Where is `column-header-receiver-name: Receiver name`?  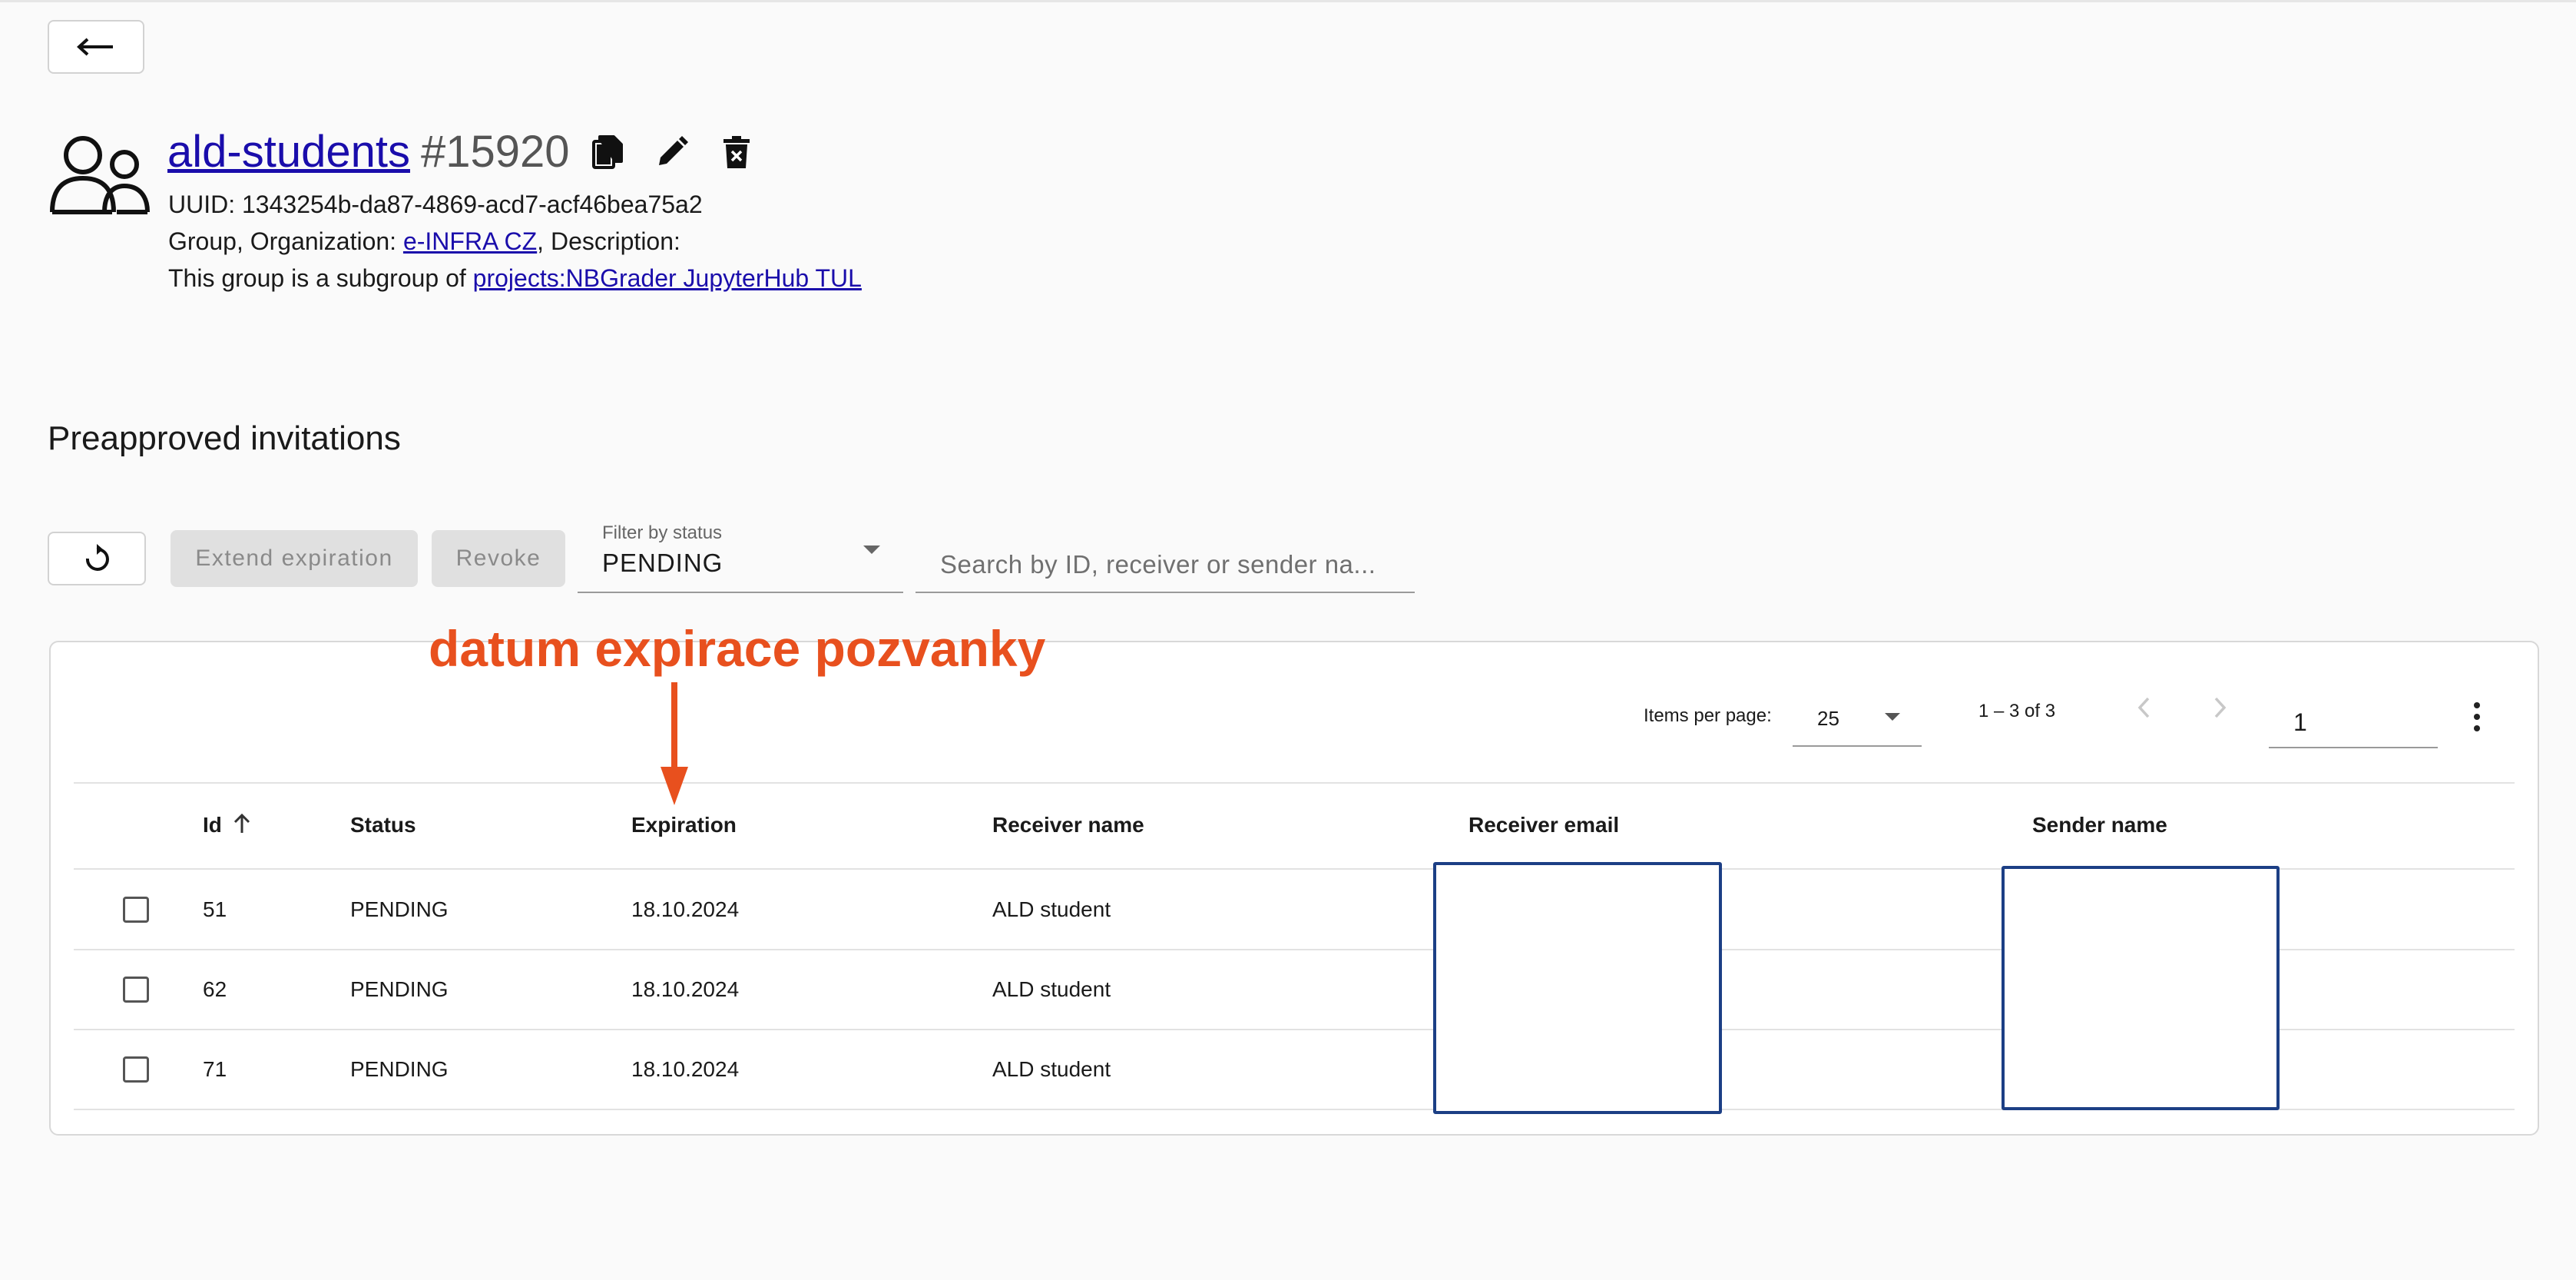
column-header-receiver-name: Receiver name is located at coordinates (1068, 825).